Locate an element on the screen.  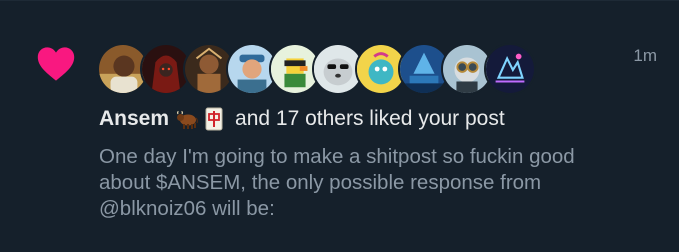
actor-name: Ansem is located at coordinates (134, 119).